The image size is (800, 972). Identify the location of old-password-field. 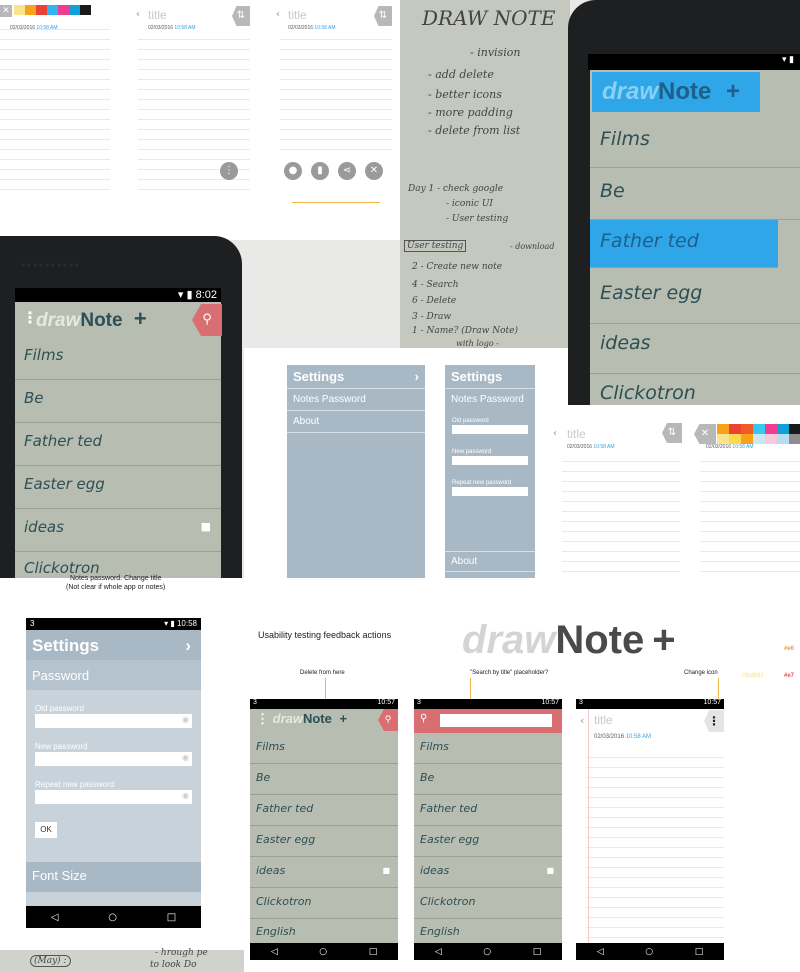
(490, 429).